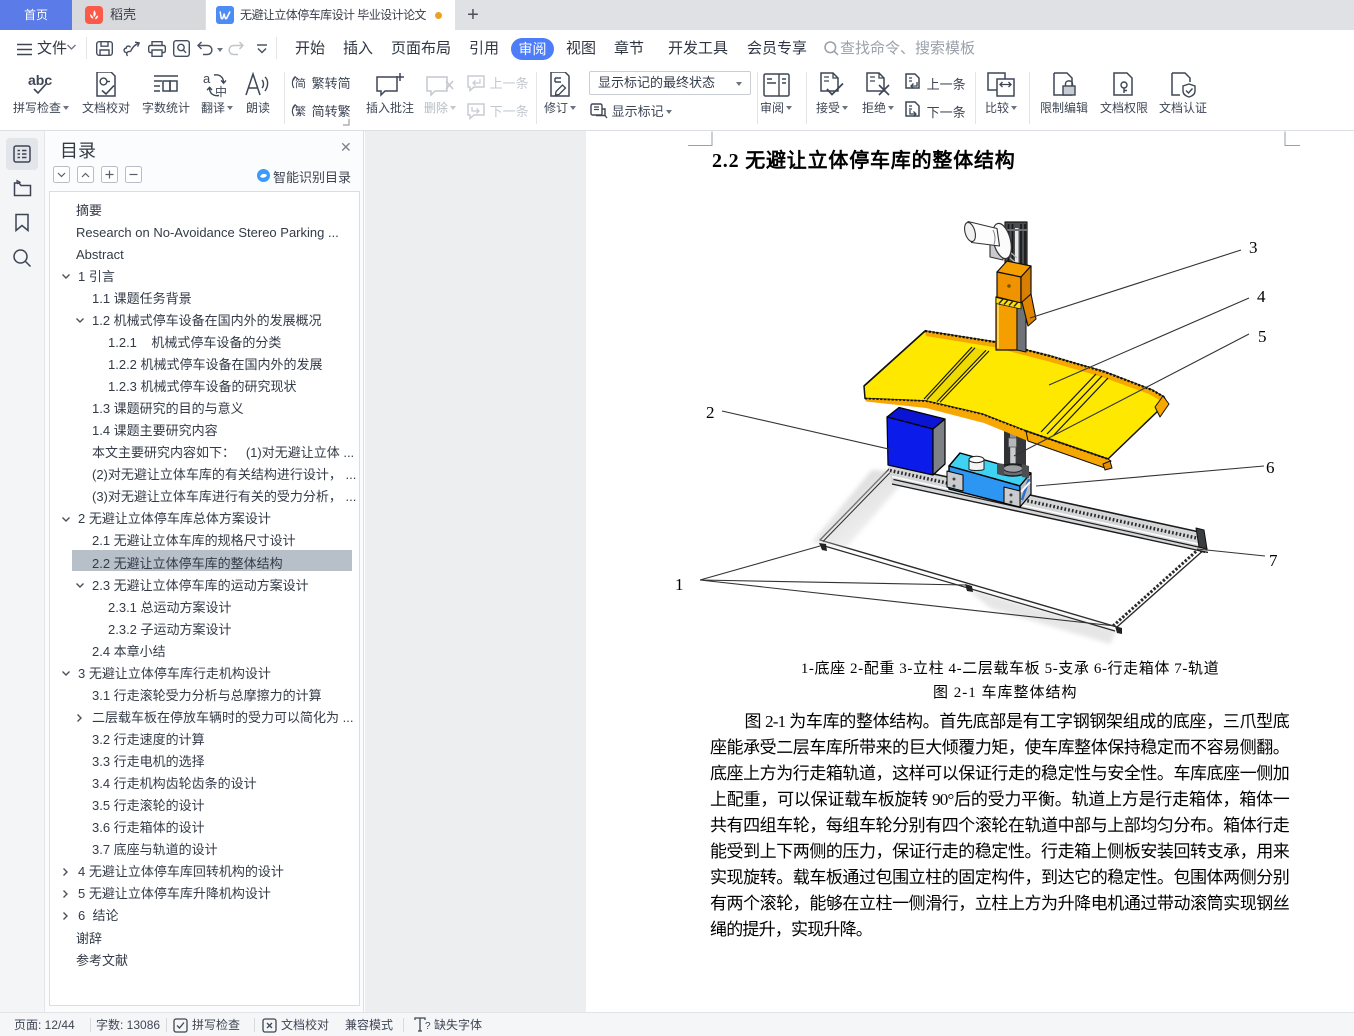 Image resolution: width=1354 pixels, height=1036 pixels. What do you see at coordinates (40, 80) in the screenshot?
I see `svg-text: abc` at bounding box center [40, 80].